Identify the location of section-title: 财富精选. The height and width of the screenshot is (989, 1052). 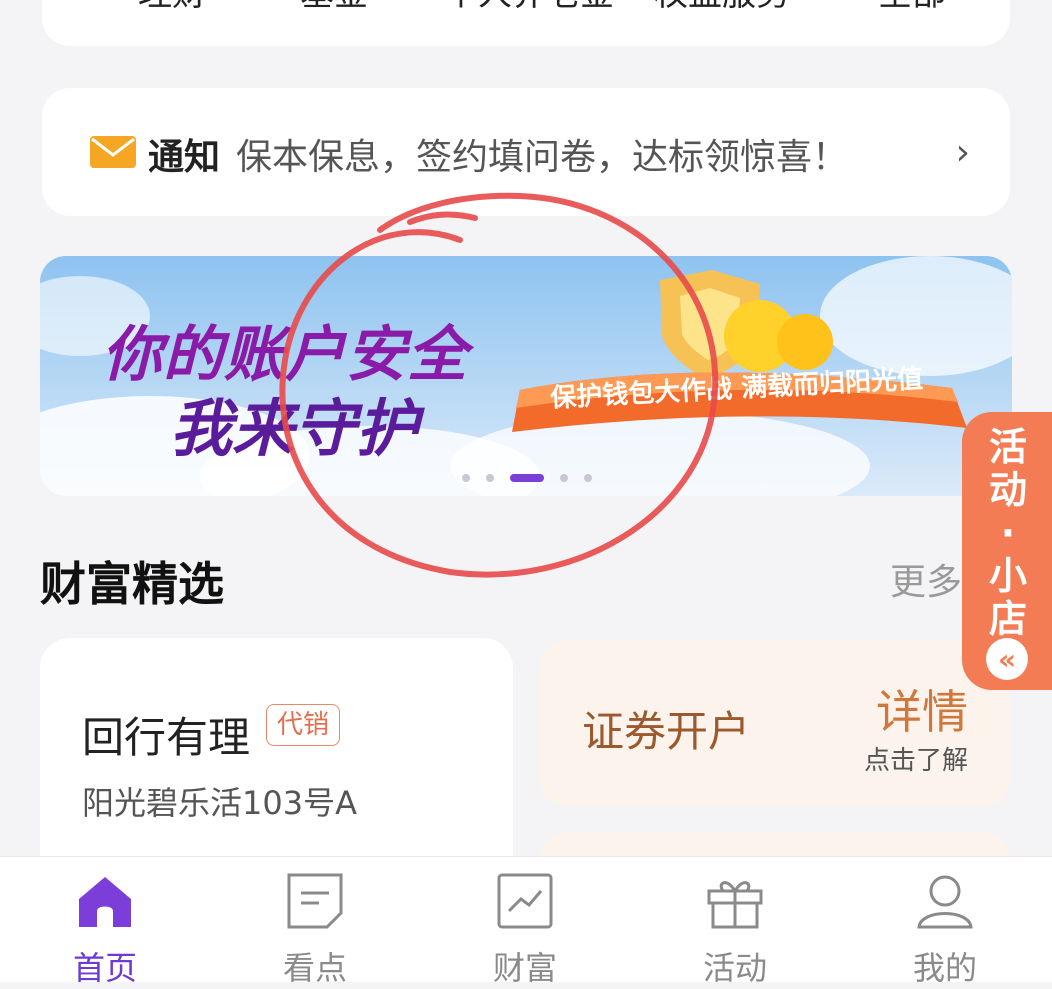
(132, 584).